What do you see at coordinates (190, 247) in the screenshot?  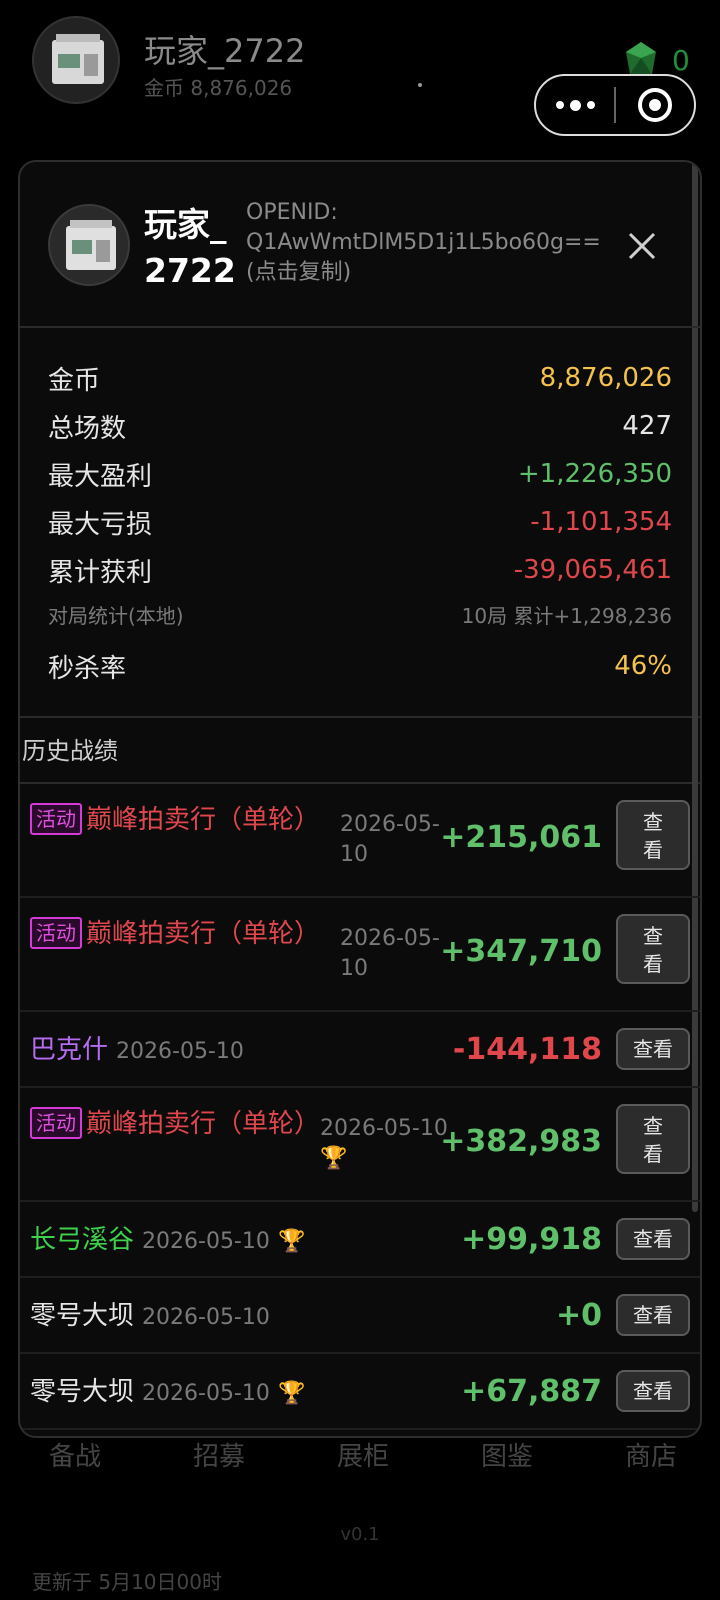 I see `modal-player-name: 玩家_2722` at bounding box center [190, 247].